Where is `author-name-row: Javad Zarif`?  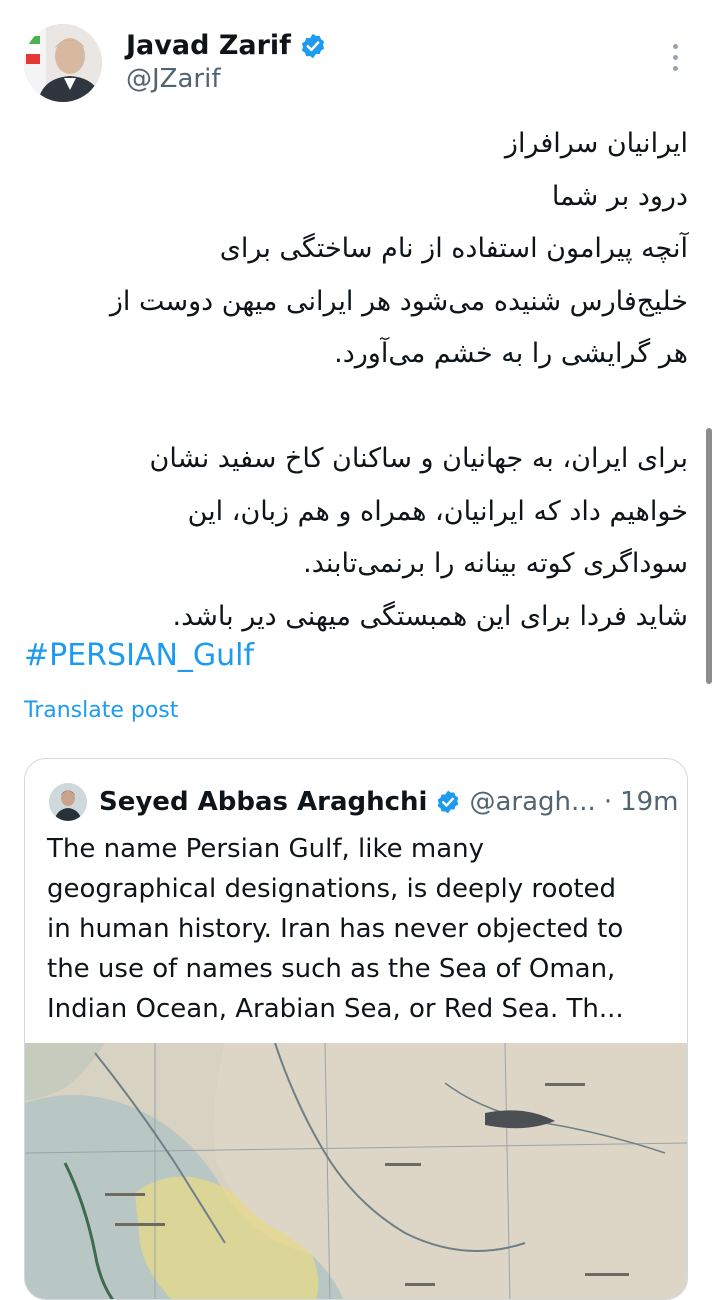
author-name-row: Javad Zarif is located at coordinates (226, 45).